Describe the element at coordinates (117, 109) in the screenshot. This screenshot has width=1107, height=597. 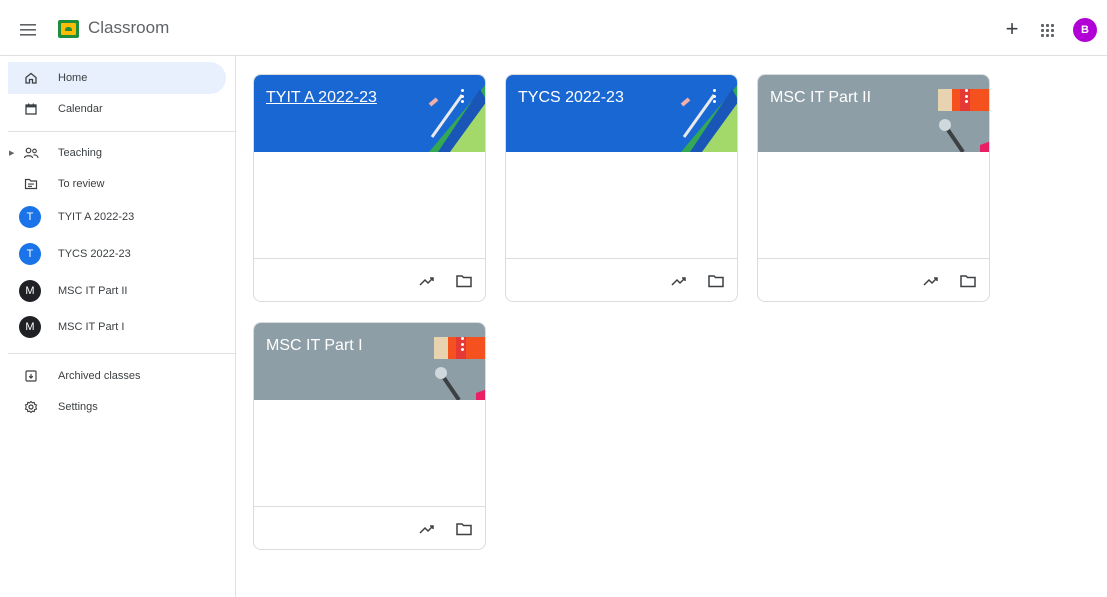
I see `sidebar-item-calendar: Calendar` at that location.